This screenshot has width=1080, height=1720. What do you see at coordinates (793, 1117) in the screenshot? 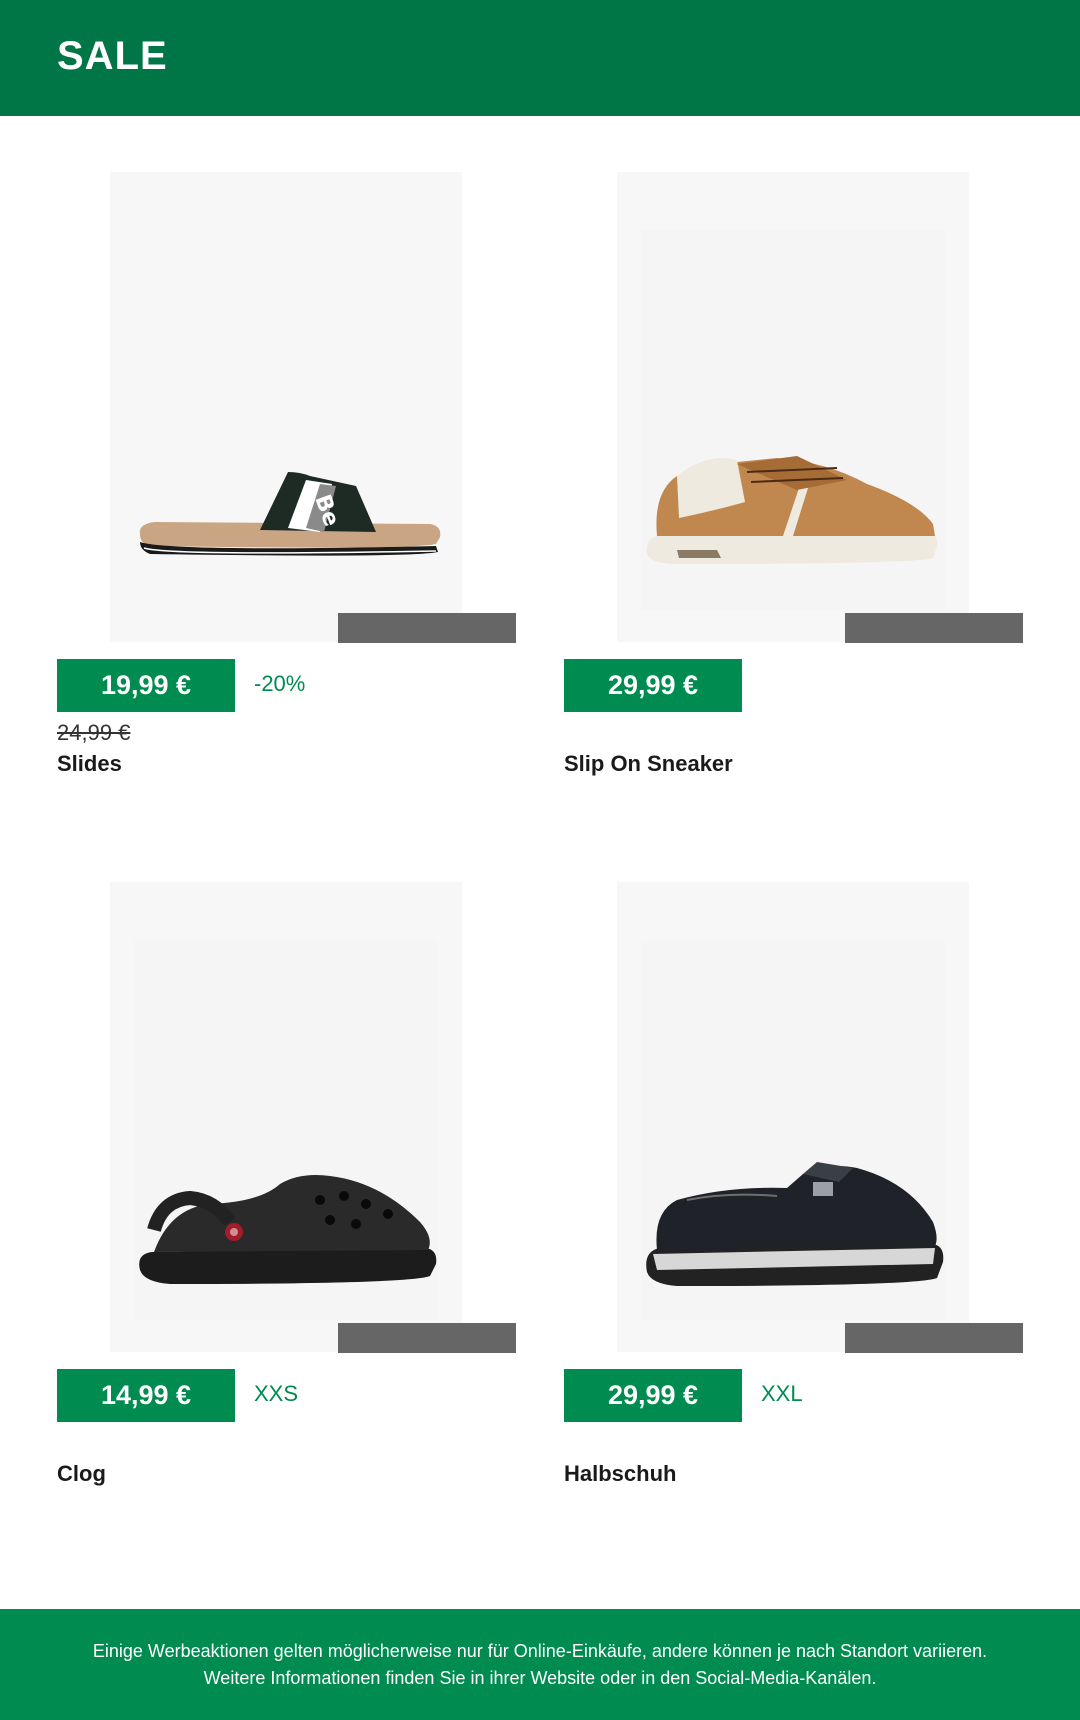
I see `product-image-halbschuh` at bounding box center [793, 1117].